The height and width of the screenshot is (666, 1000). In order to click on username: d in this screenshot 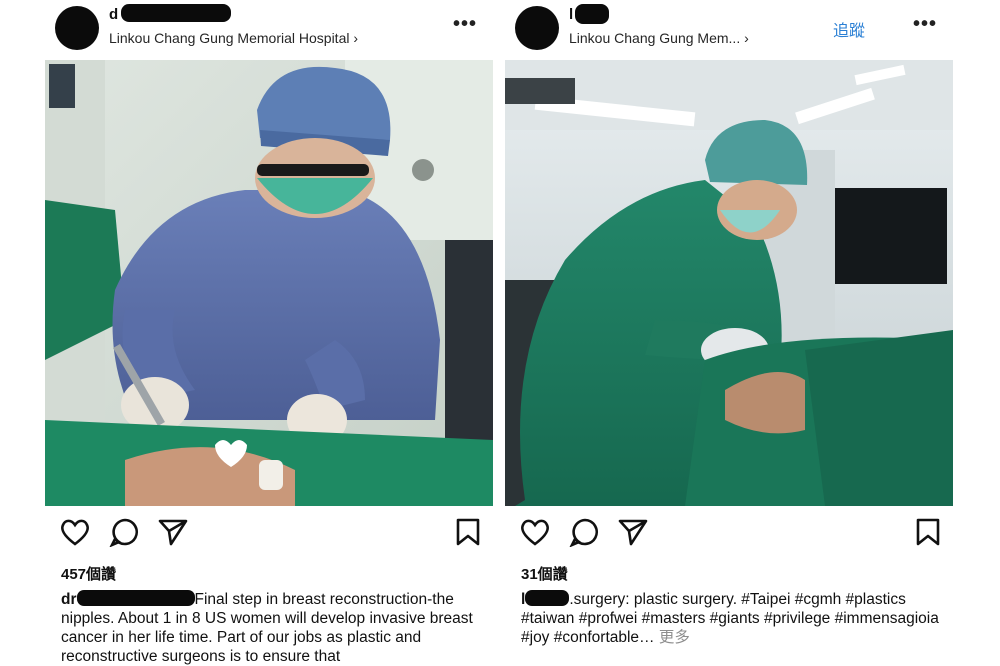, I will do `click(113, 14)`.